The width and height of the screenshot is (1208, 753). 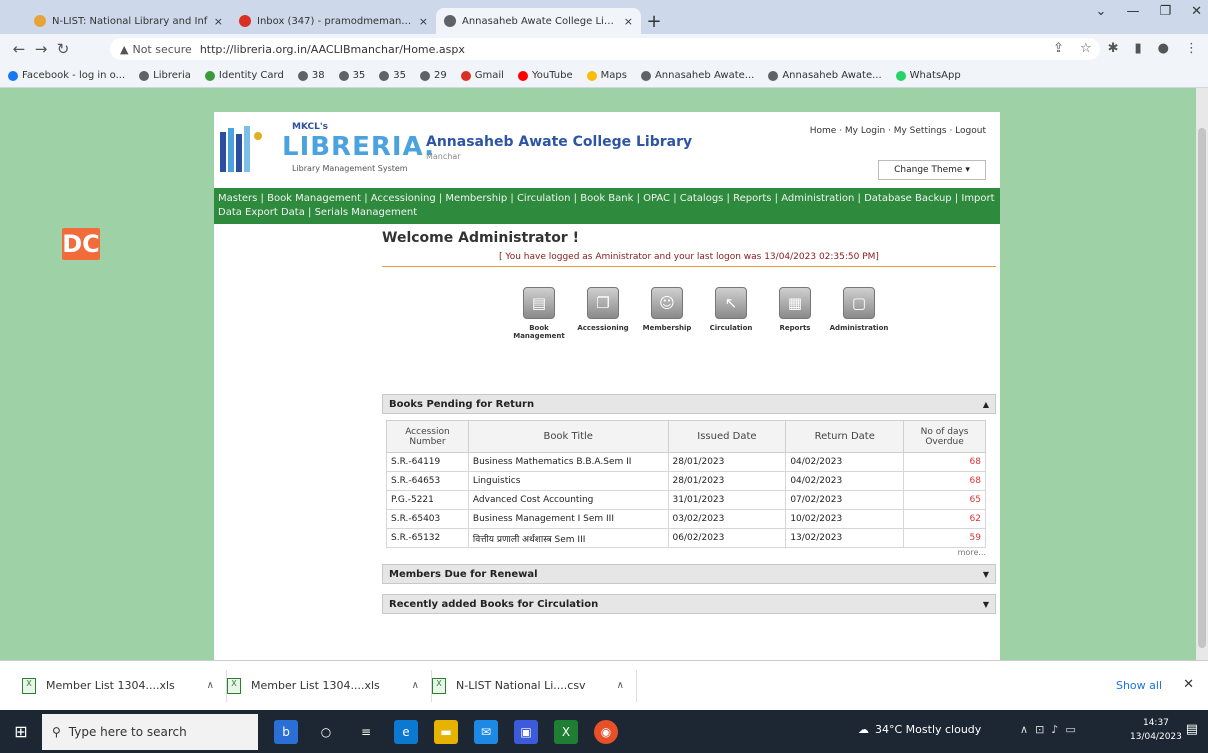 I want to click on tab-title: N-LIST: National Library and Inf, so click(x=130, y=21).